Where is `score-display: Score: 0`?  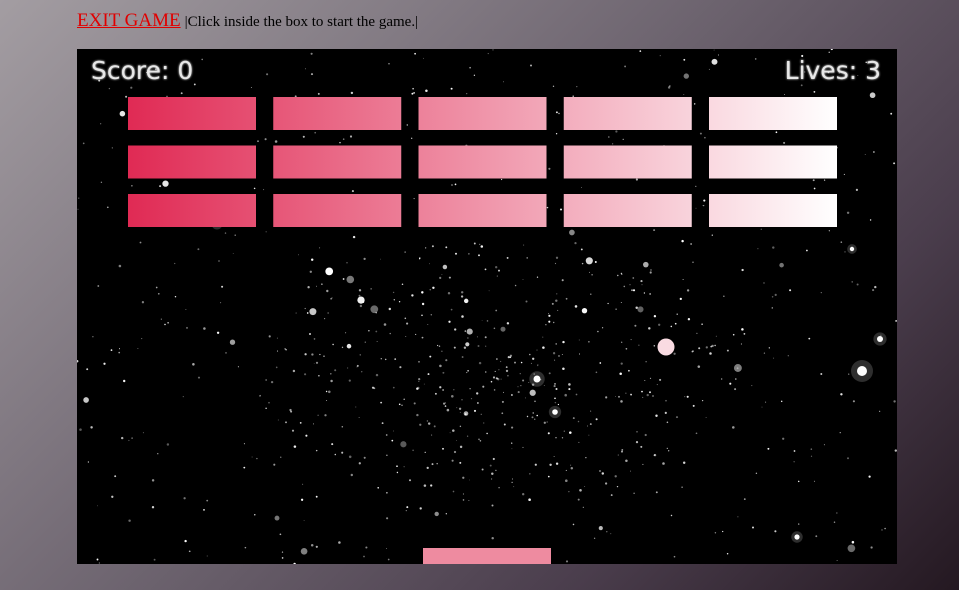
score-display: Score: 0 is located at coordinates (142, 70).